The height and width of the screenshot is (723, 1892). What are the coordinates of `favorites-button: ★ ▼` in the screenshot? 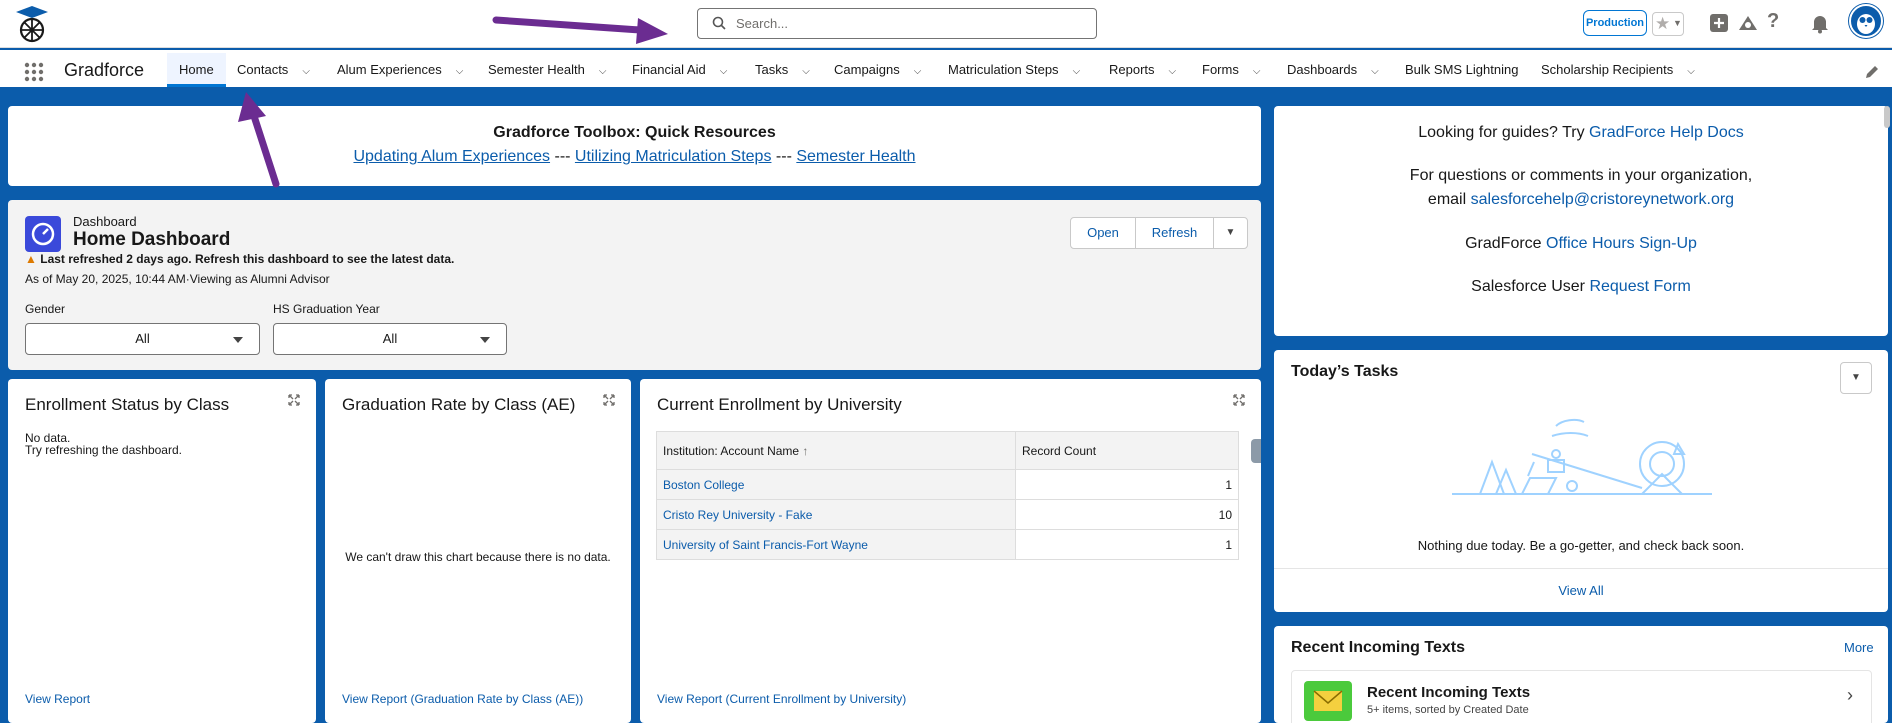 It's located at (1668, 24).